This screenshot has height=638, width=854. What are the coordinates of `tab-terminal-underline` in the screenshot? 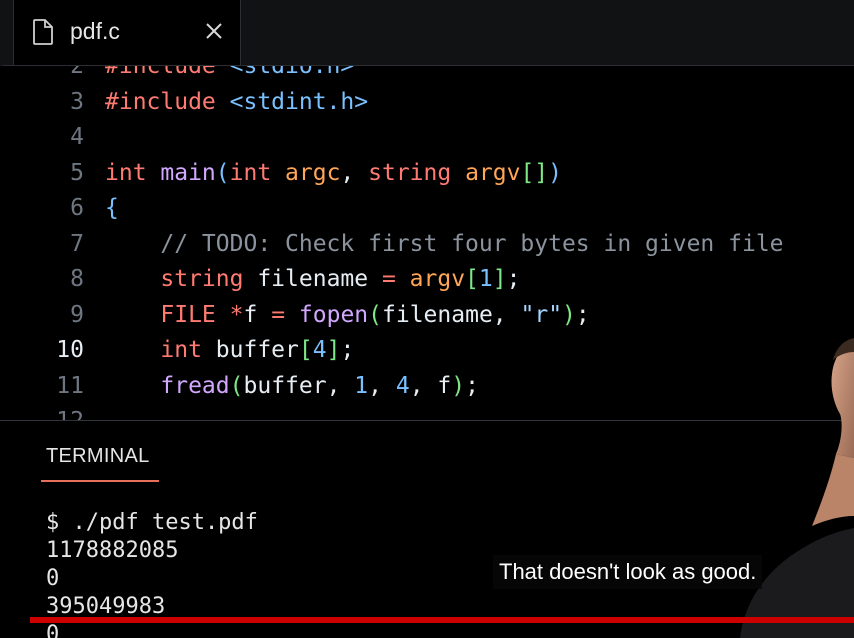 It's located at (100, 481).